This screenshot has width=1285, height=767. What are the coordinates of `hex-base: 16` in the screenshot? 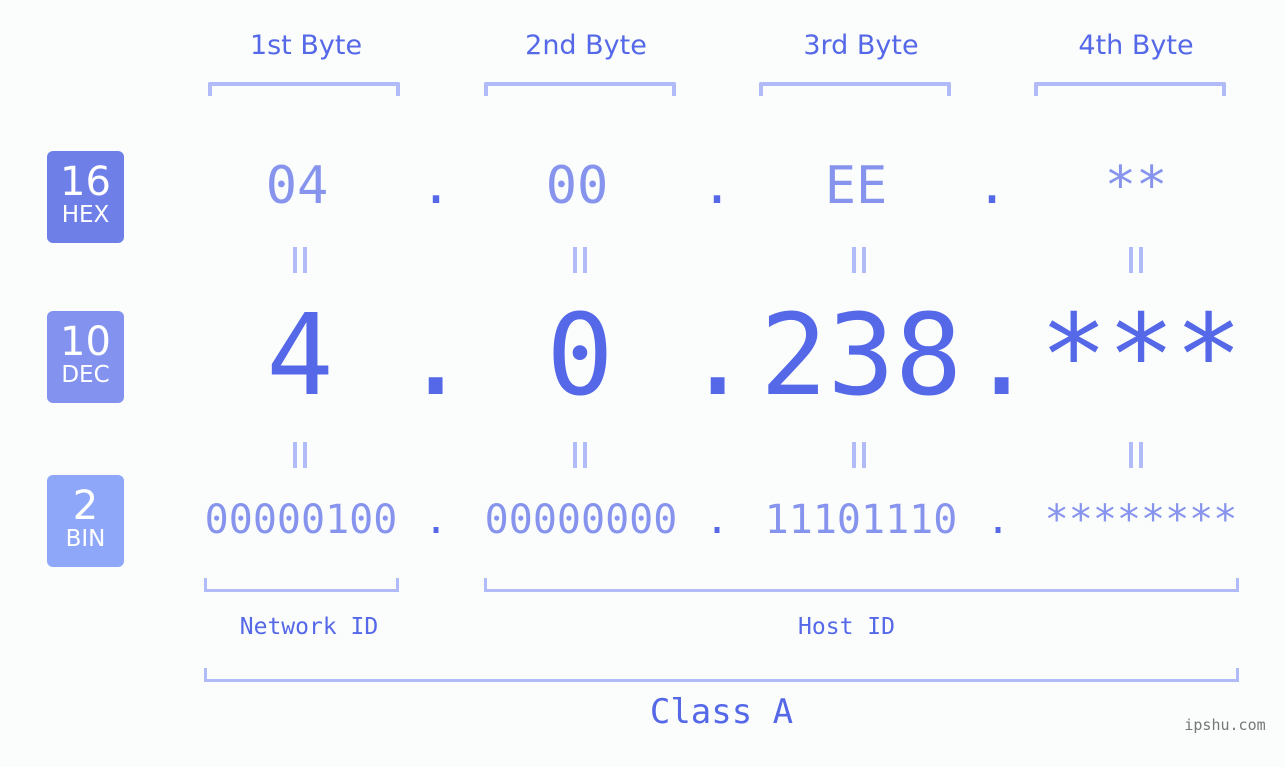 It's located at (85, 182).